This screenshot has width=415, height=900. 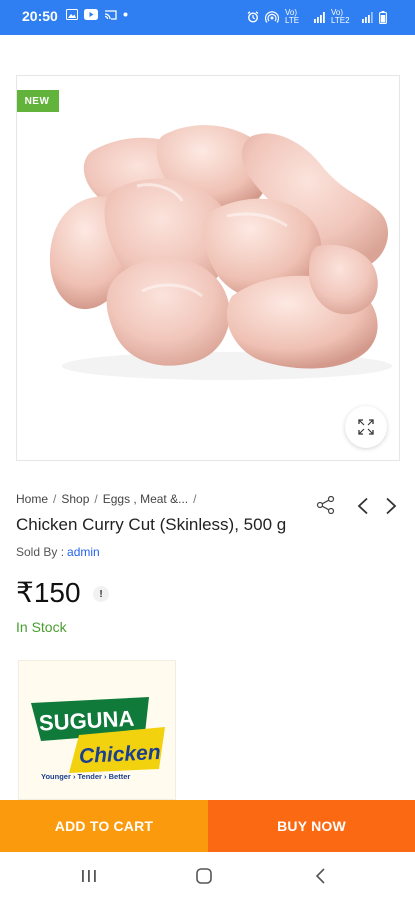 I want to click on product-title: Chicken Curry Cut (Skinless), 500 g, so click(x=151, y=524).